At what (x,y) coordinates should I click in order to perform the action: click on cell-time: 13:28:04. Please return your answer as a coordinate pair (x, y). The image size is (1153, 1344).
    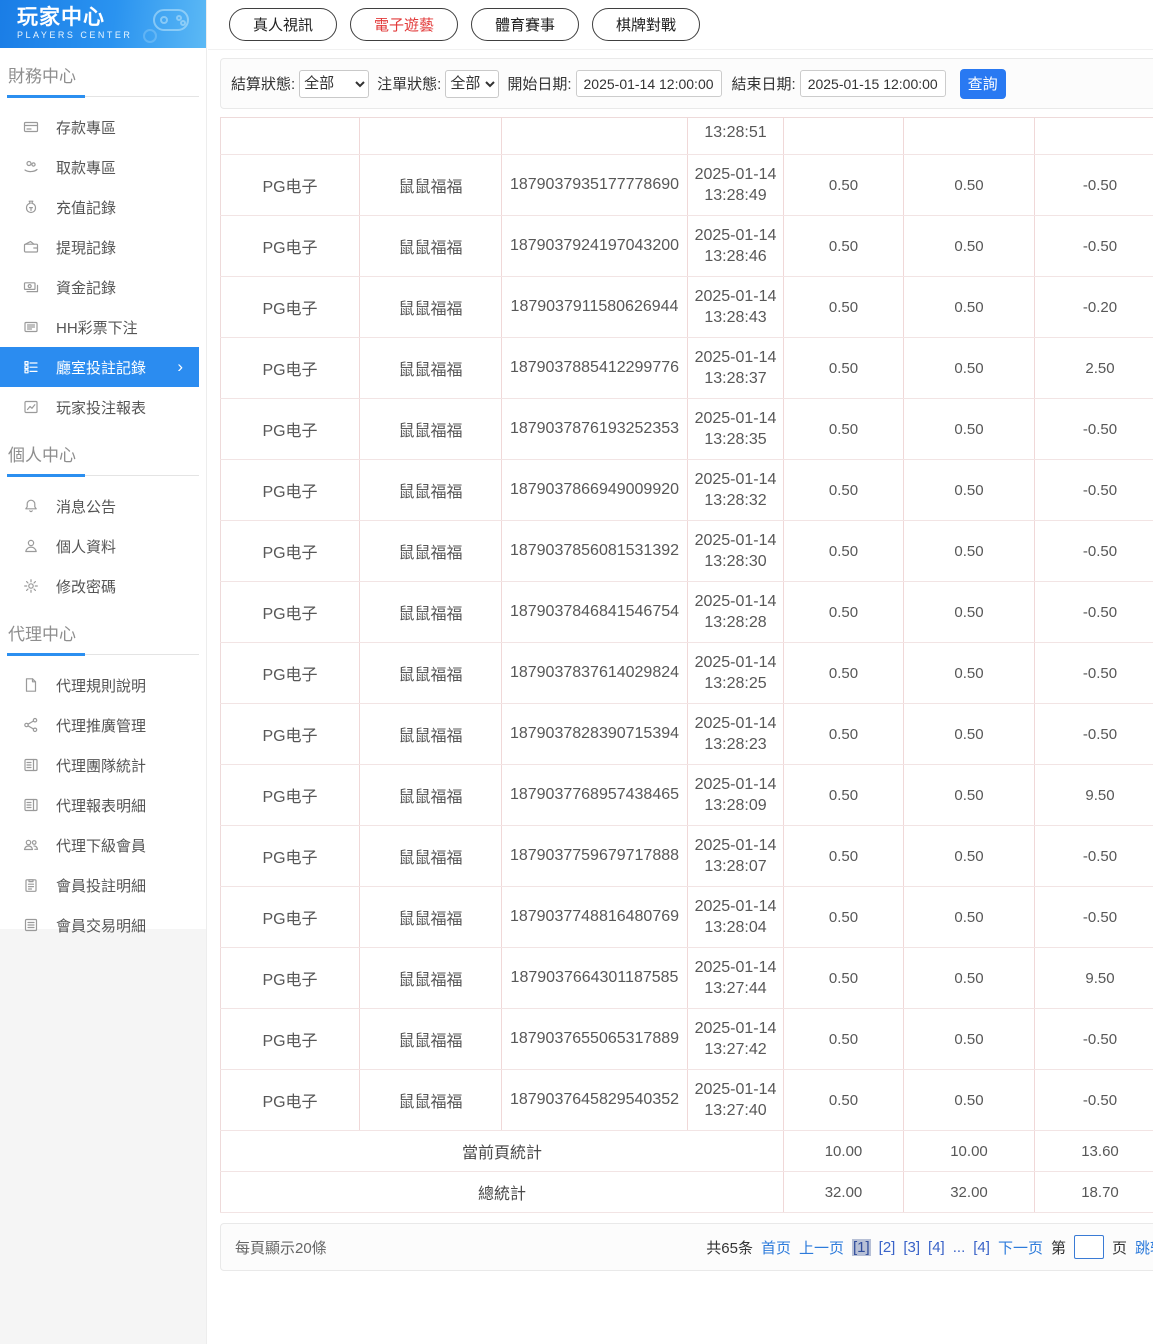
    Looking at the image, I should click on (735, 927).